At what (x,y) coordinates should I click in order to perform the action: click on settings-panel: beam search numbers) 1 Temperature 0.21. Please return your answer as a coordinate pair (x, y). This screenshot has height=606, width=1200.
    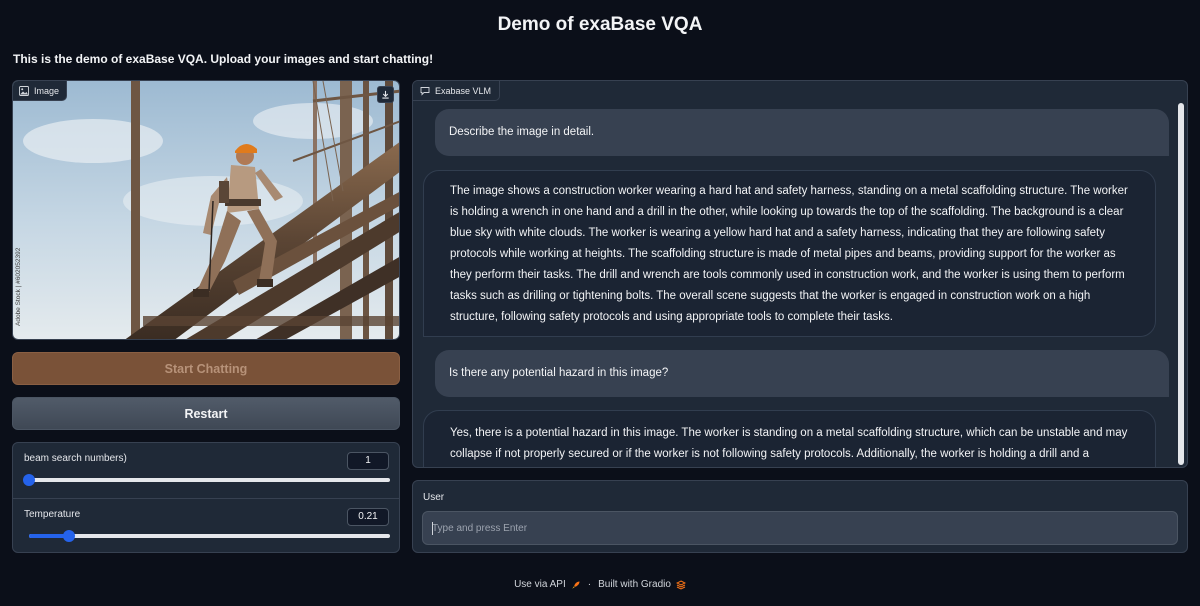
    Looking at the image, I should click on (206, 497).